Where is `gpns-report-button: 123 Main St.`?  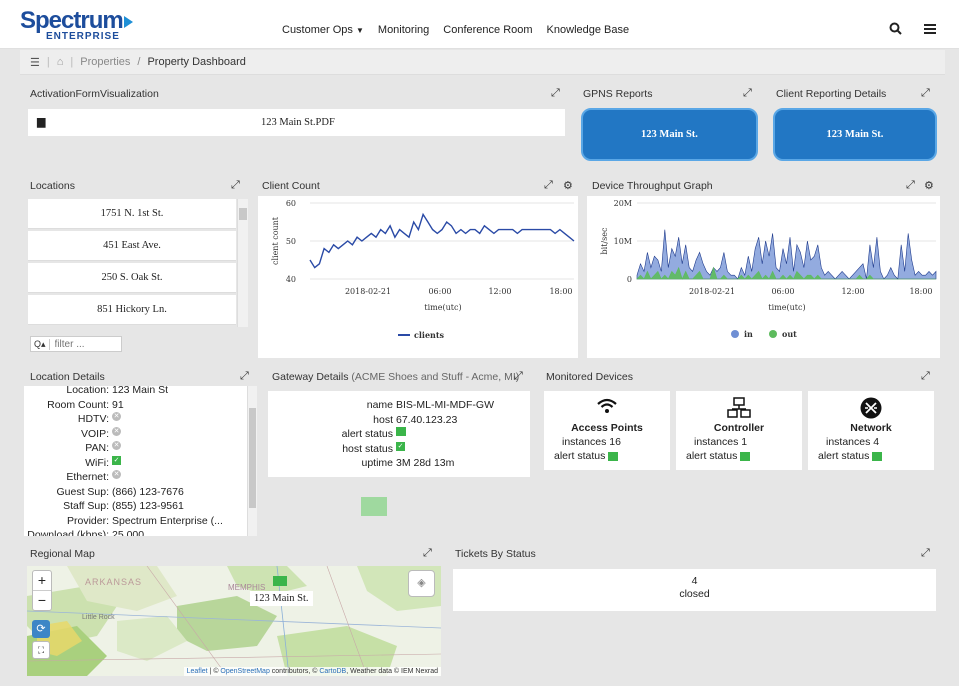
gpns-report-button: 123 Main St. is located at coordinates (669, 134).